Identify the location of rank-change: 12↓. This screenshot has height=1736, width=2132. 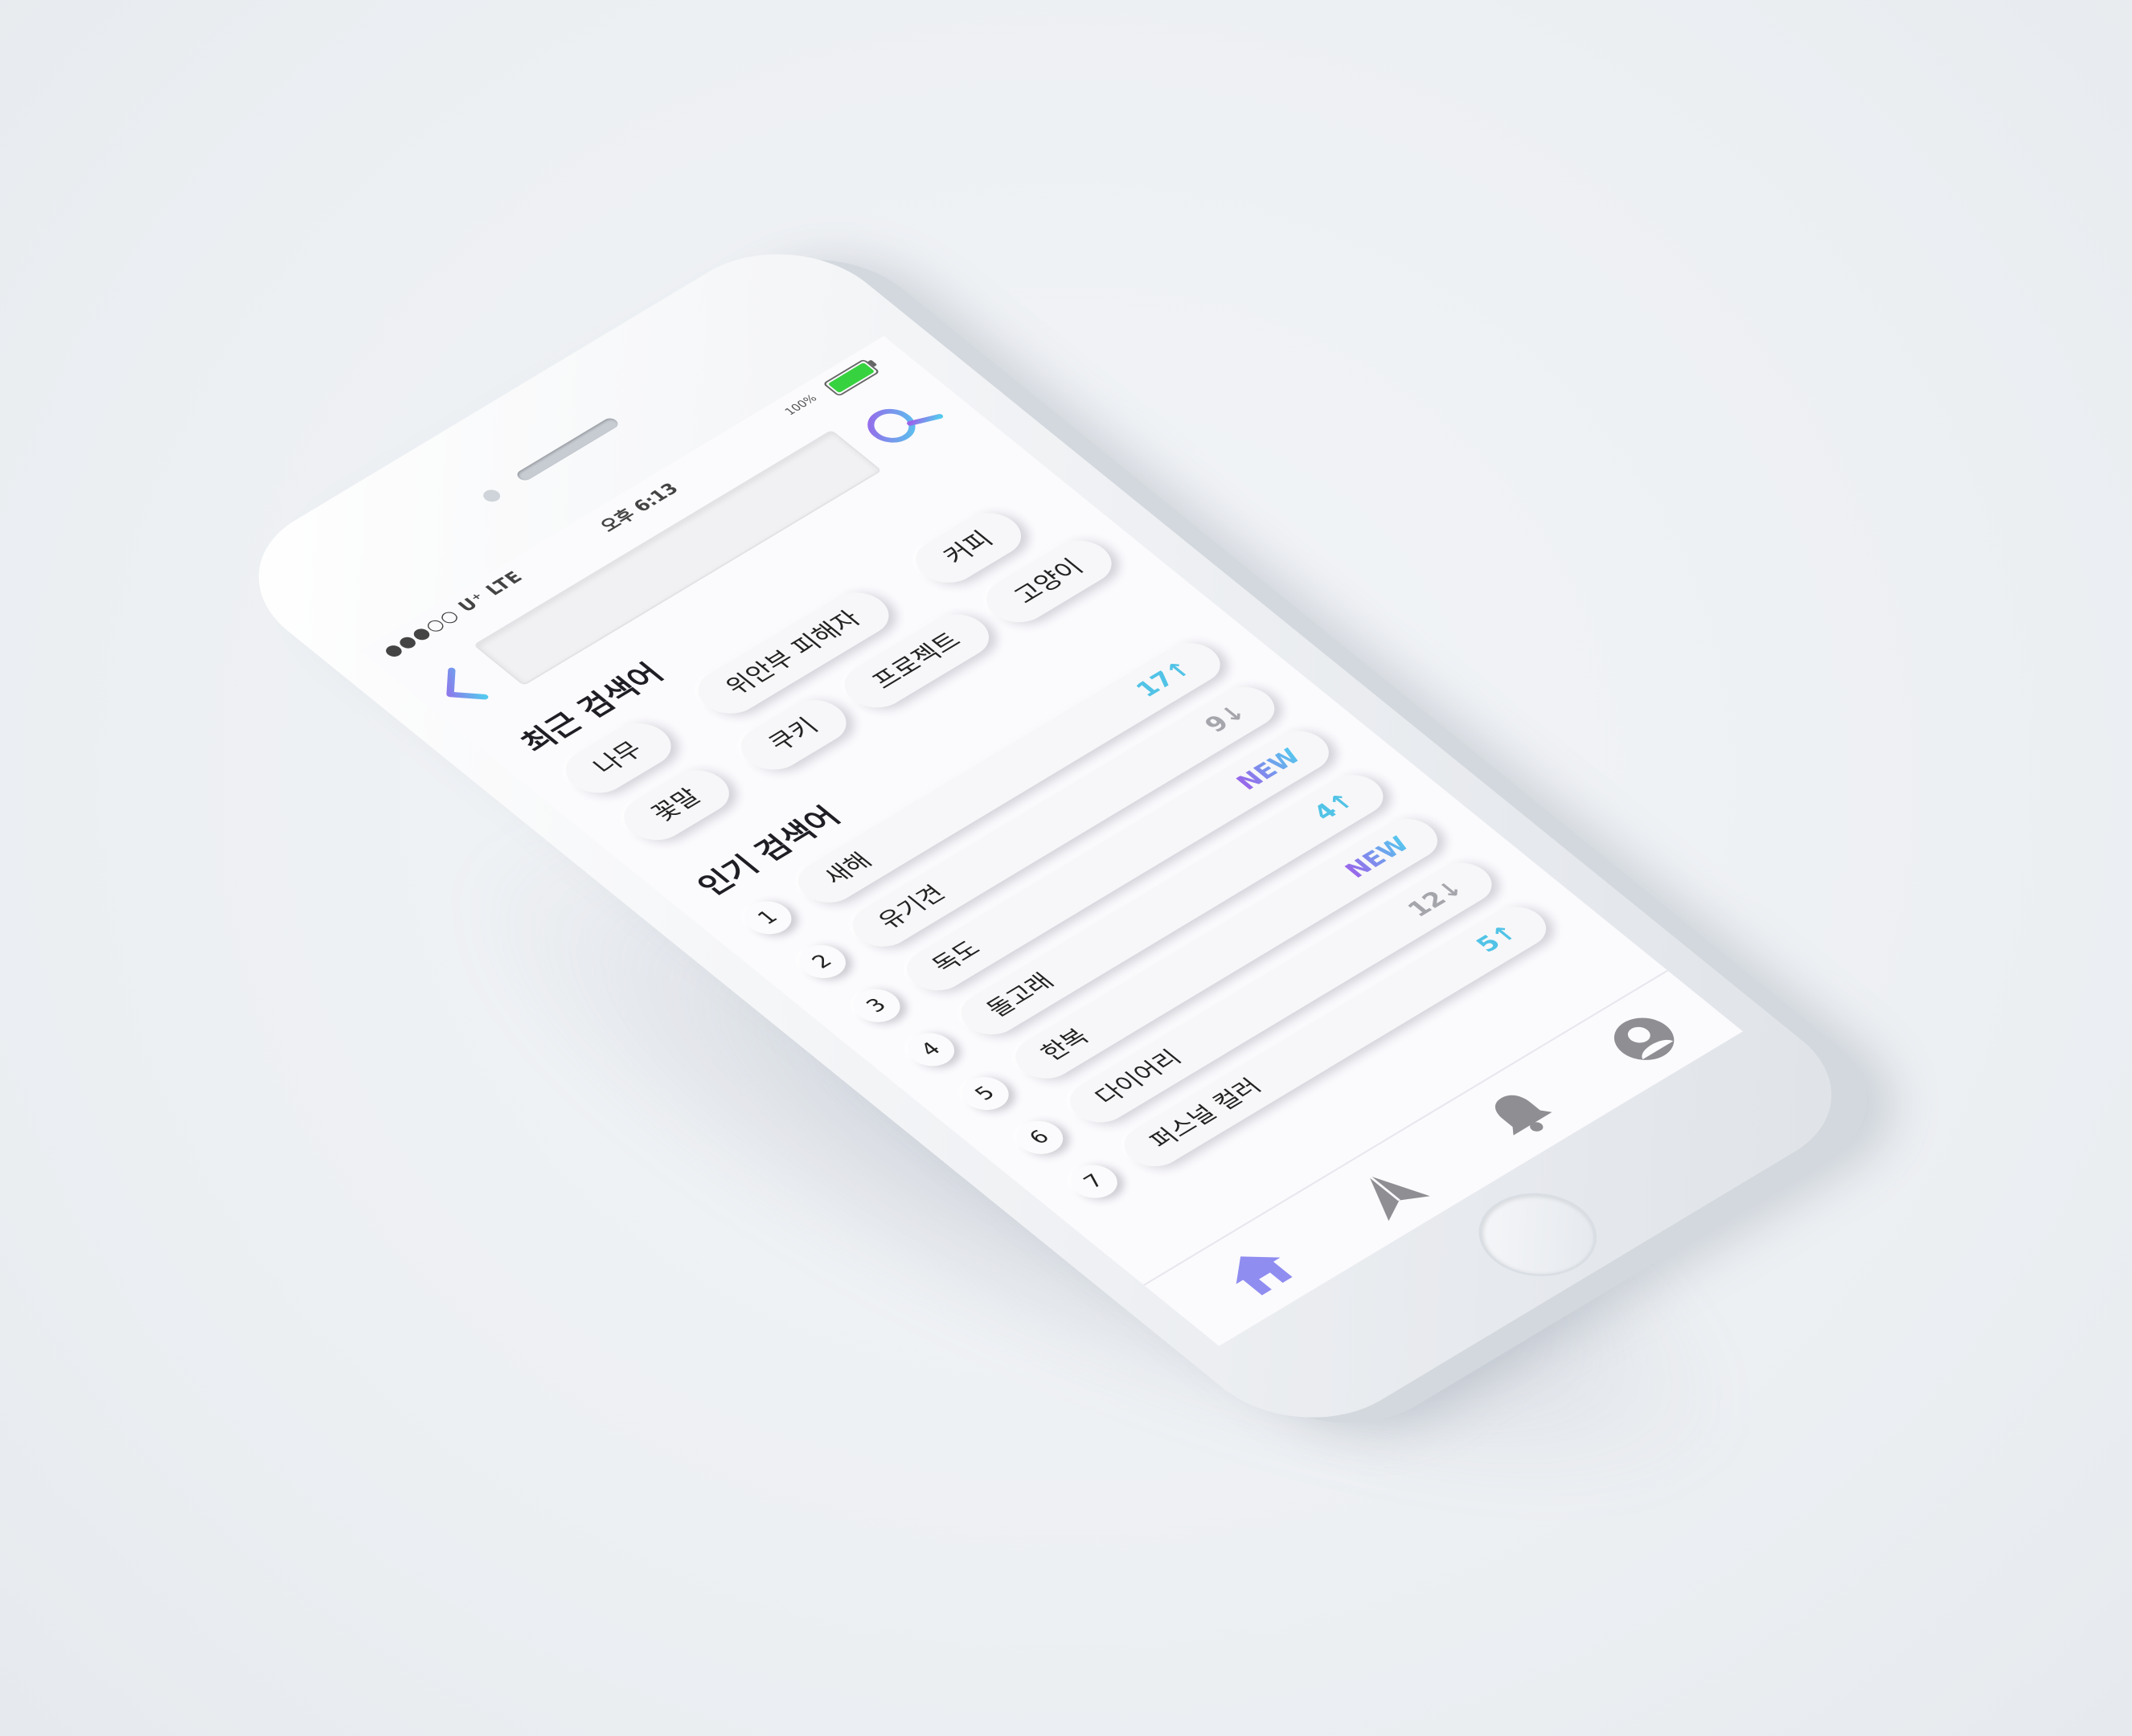
(1435, 899).